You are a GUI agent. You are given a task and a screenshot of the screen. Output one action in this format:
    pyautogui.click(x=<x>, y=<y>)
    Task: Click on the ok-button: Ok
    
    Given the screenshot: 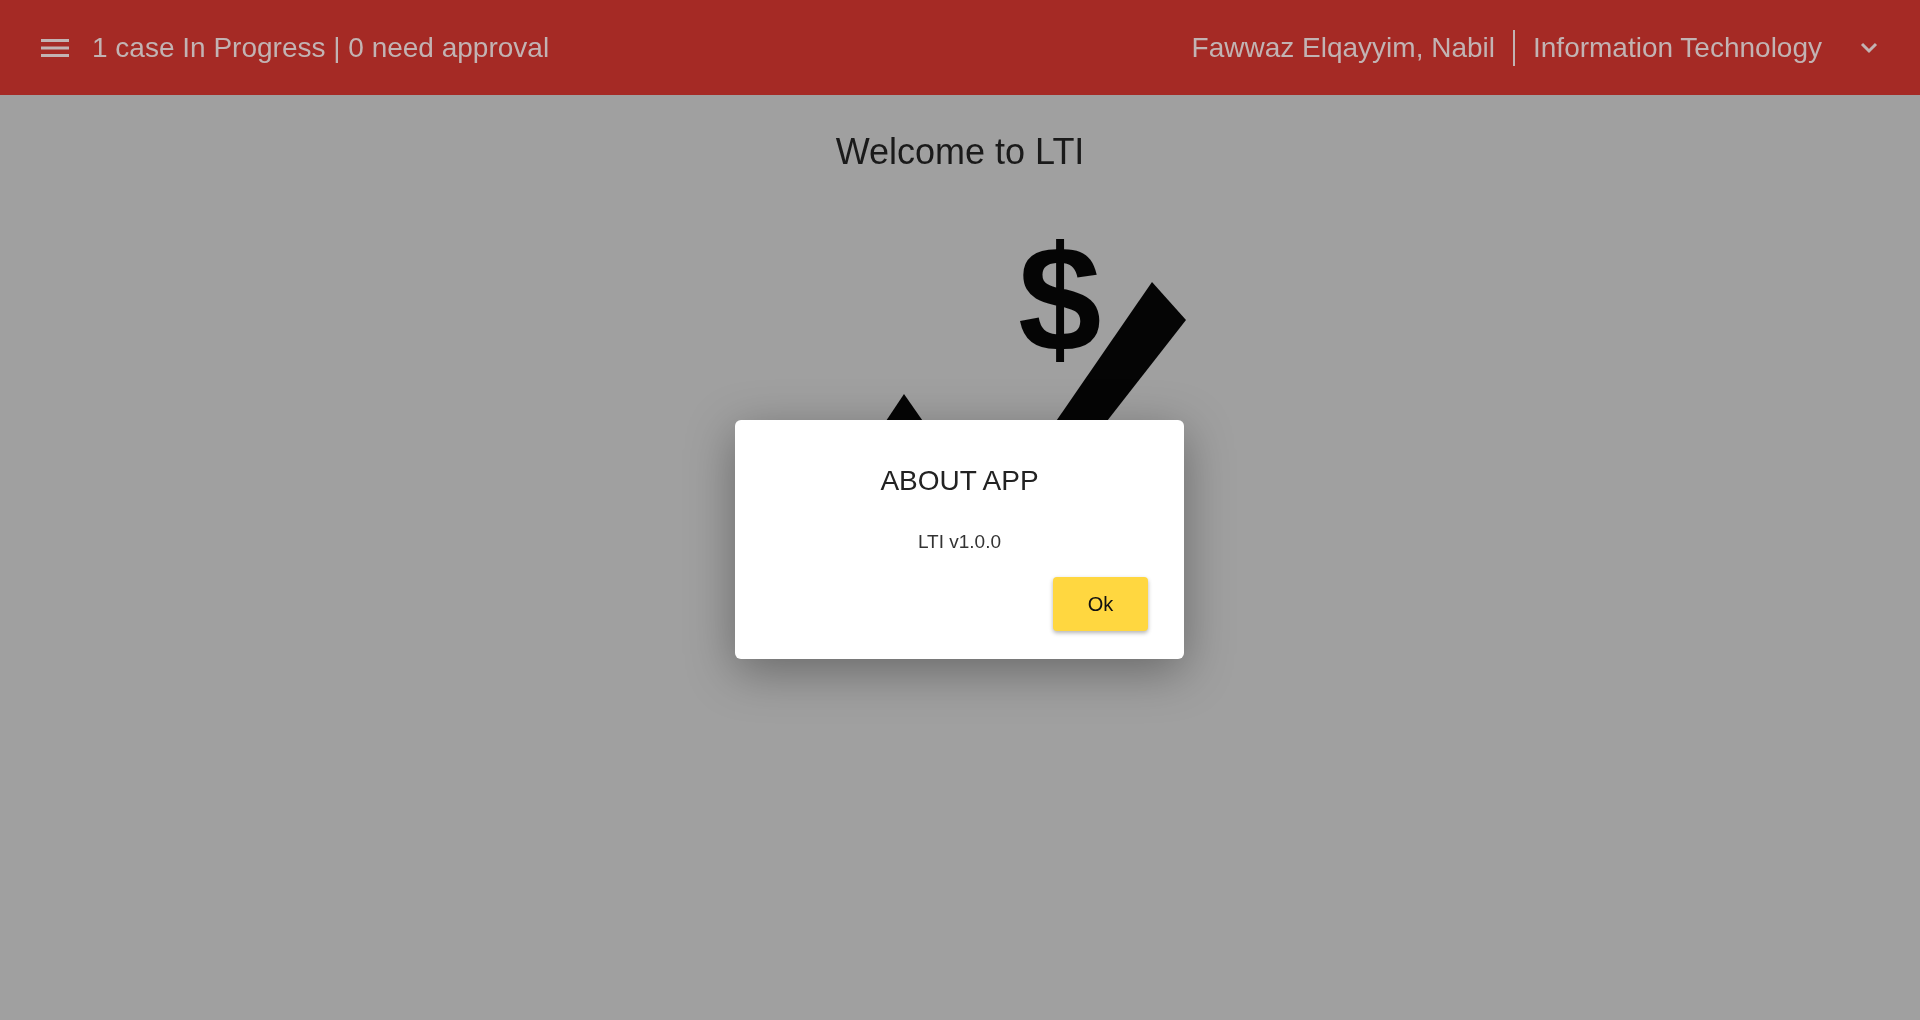 What is the action you would take?
    pyautogui.click(x=1100, y=603)
    